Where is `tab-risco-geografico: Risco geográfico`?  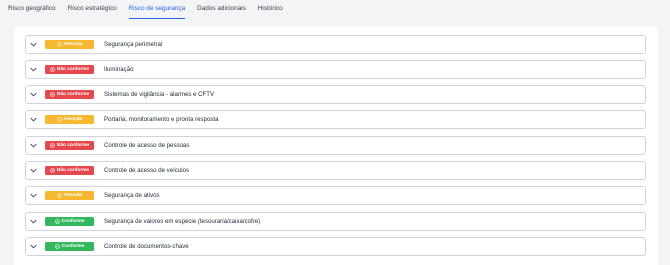
tab-risco-geografico: Risco geográfico is located at coordinates (32, 9).